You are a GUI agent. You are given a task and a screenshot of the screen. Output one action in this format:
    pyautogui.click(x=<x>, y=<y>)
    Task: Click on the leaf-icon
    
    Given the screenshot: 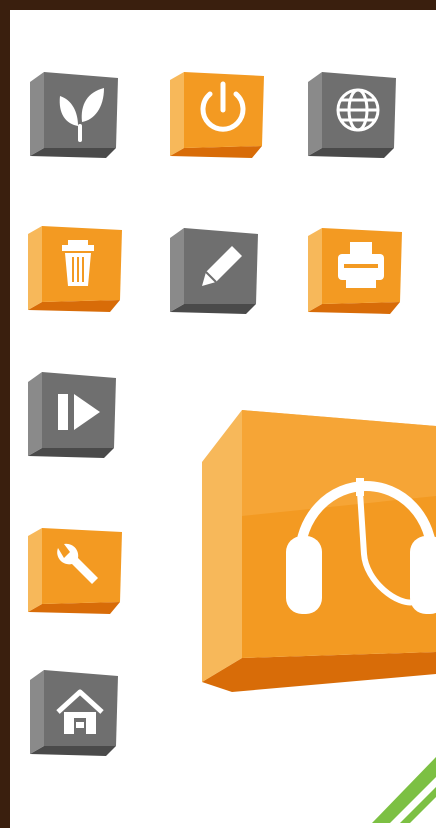 What is the action you would take?
    pyautogui.click(x=75, y=116)
    